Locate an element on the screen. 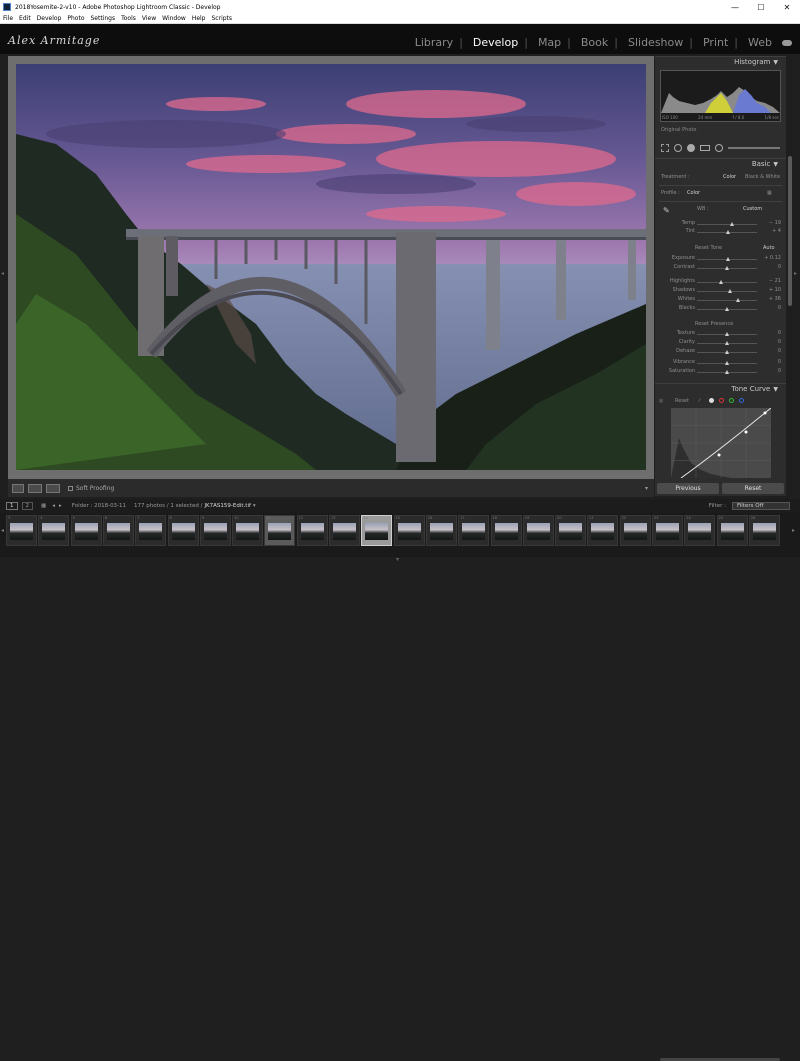 Image resolution: width=800 pixels, height=1061 pixels. filmstrip-thumbnail: 3 is located at coordinates (21, 530).